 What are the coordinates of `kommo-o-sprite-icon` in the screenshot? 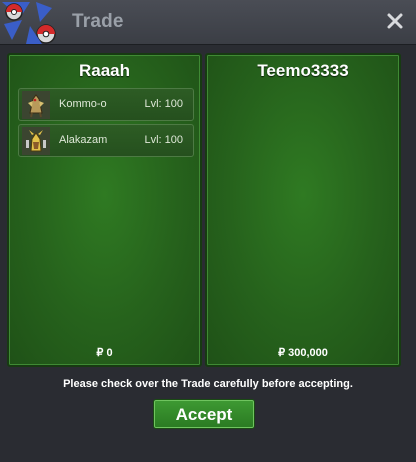 It's located at (36, 105).